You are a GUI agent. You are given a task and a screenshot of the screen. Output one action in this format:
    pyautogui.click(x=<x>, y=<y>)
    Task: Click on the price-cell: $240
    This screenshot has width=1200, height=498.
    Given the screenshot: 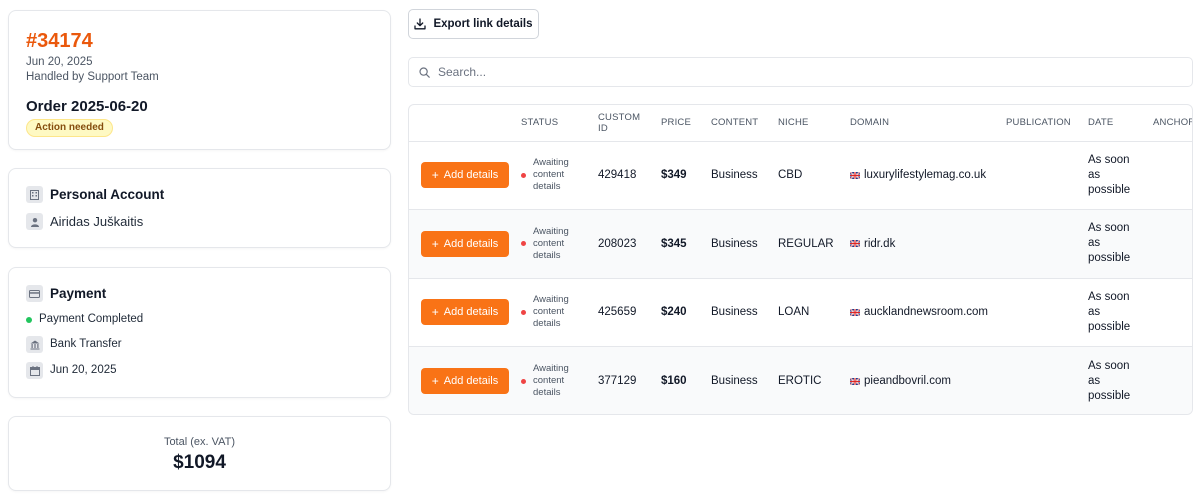 What is the action you would take?
    pyautogui.click(x=674, y=312)
    